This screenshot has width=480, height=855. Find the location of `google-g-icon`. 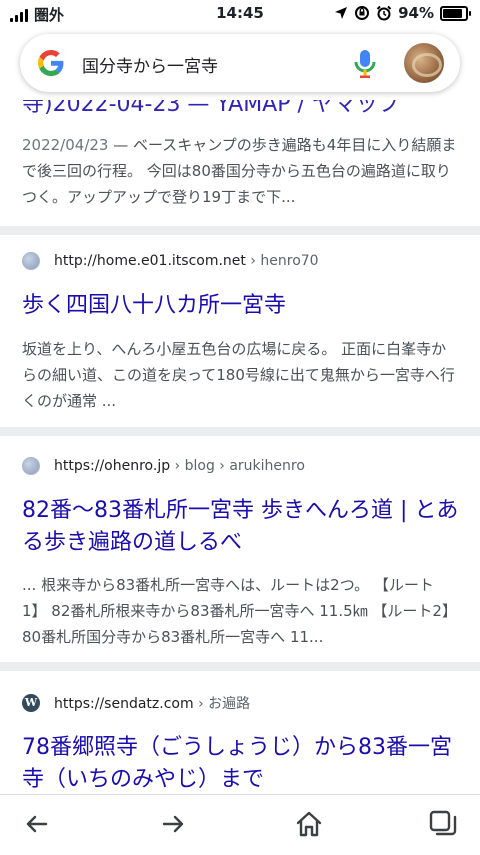

google-g-icon is located at coordinates (51, 63).